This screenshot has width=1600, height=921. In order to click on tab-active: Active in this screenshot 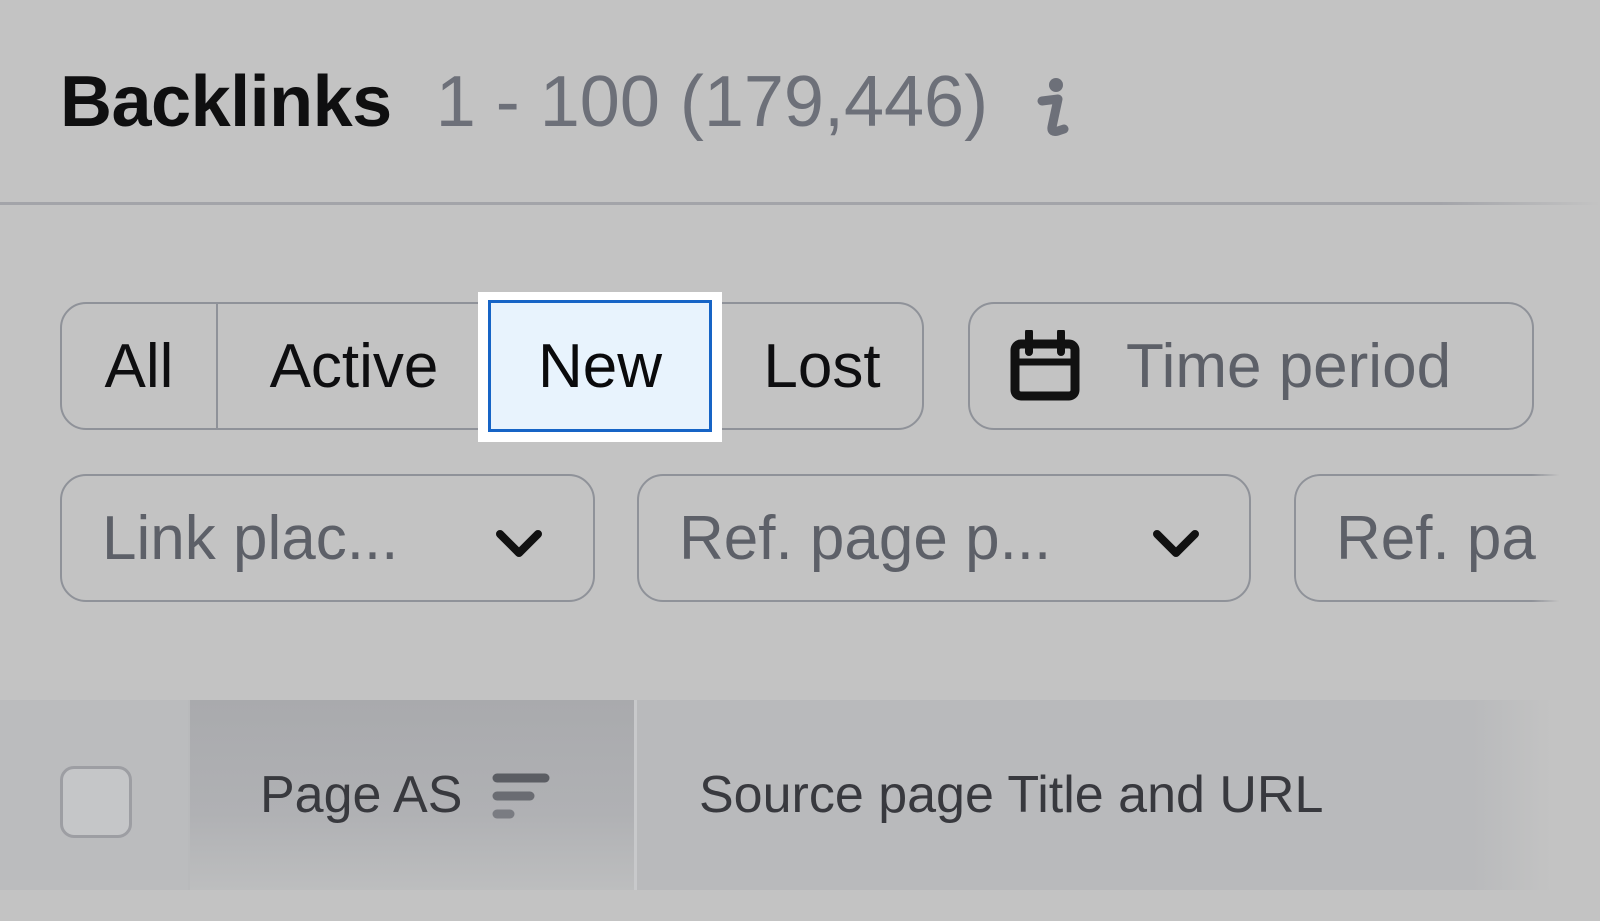, I will do `click(354, 366)`.